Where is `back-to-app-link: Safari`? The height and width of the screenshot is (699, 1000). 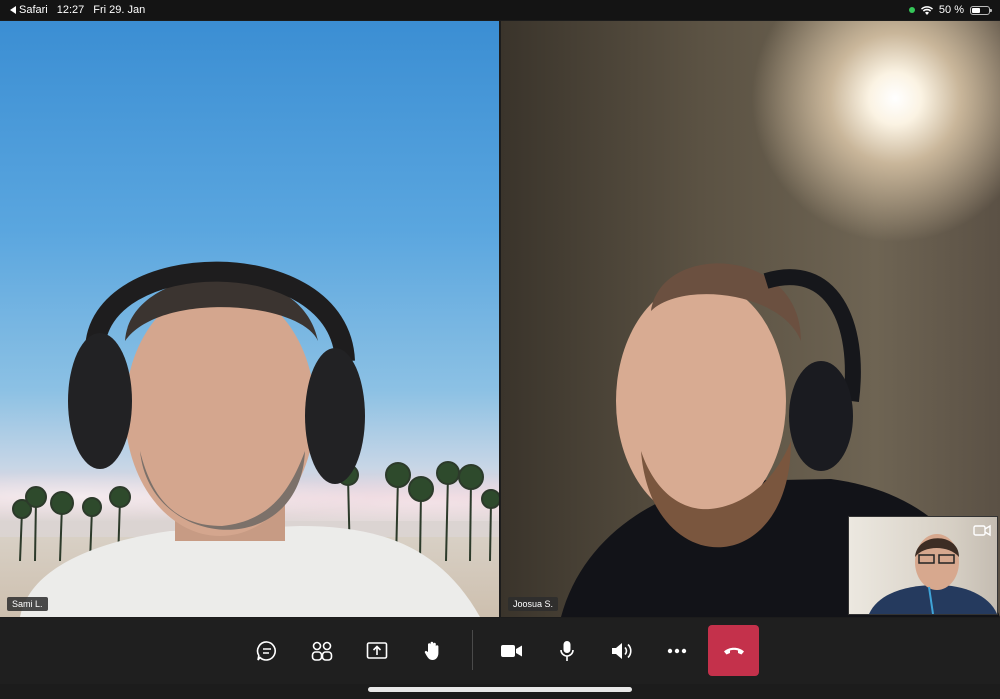 back-to-app-link: Safari is located at coordinates (29, 10).